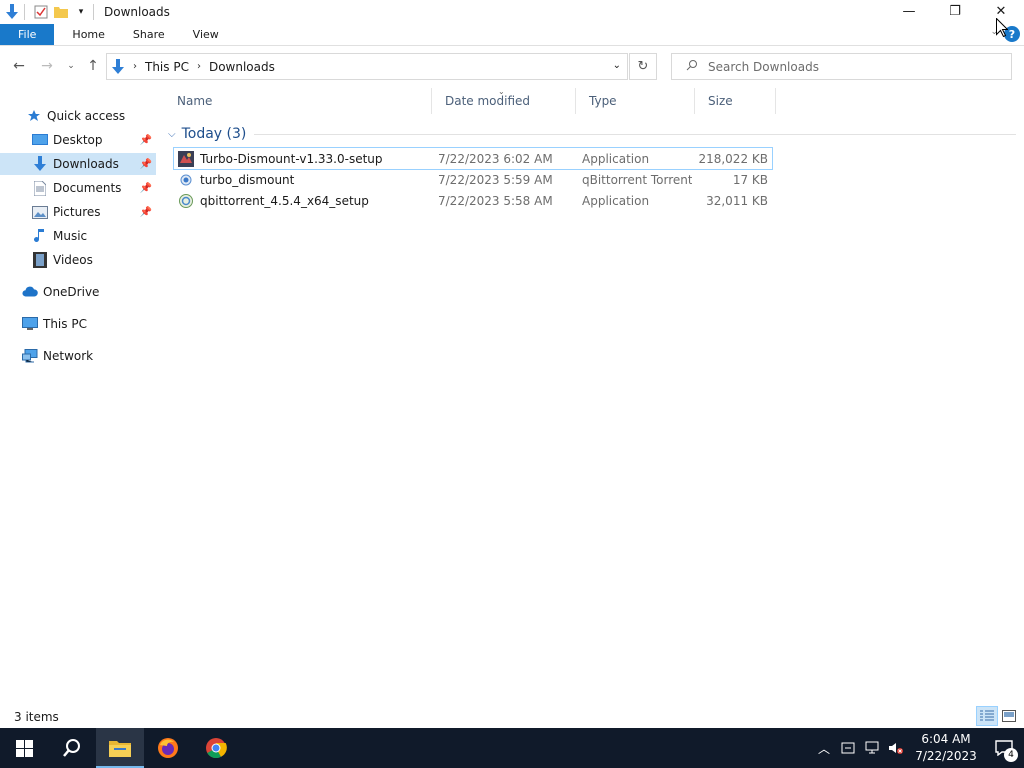  What do you see at coordinates (47, 66) in the screenshot?
I see `forward-arrow-icon: →` at bounding box center [47, 66].